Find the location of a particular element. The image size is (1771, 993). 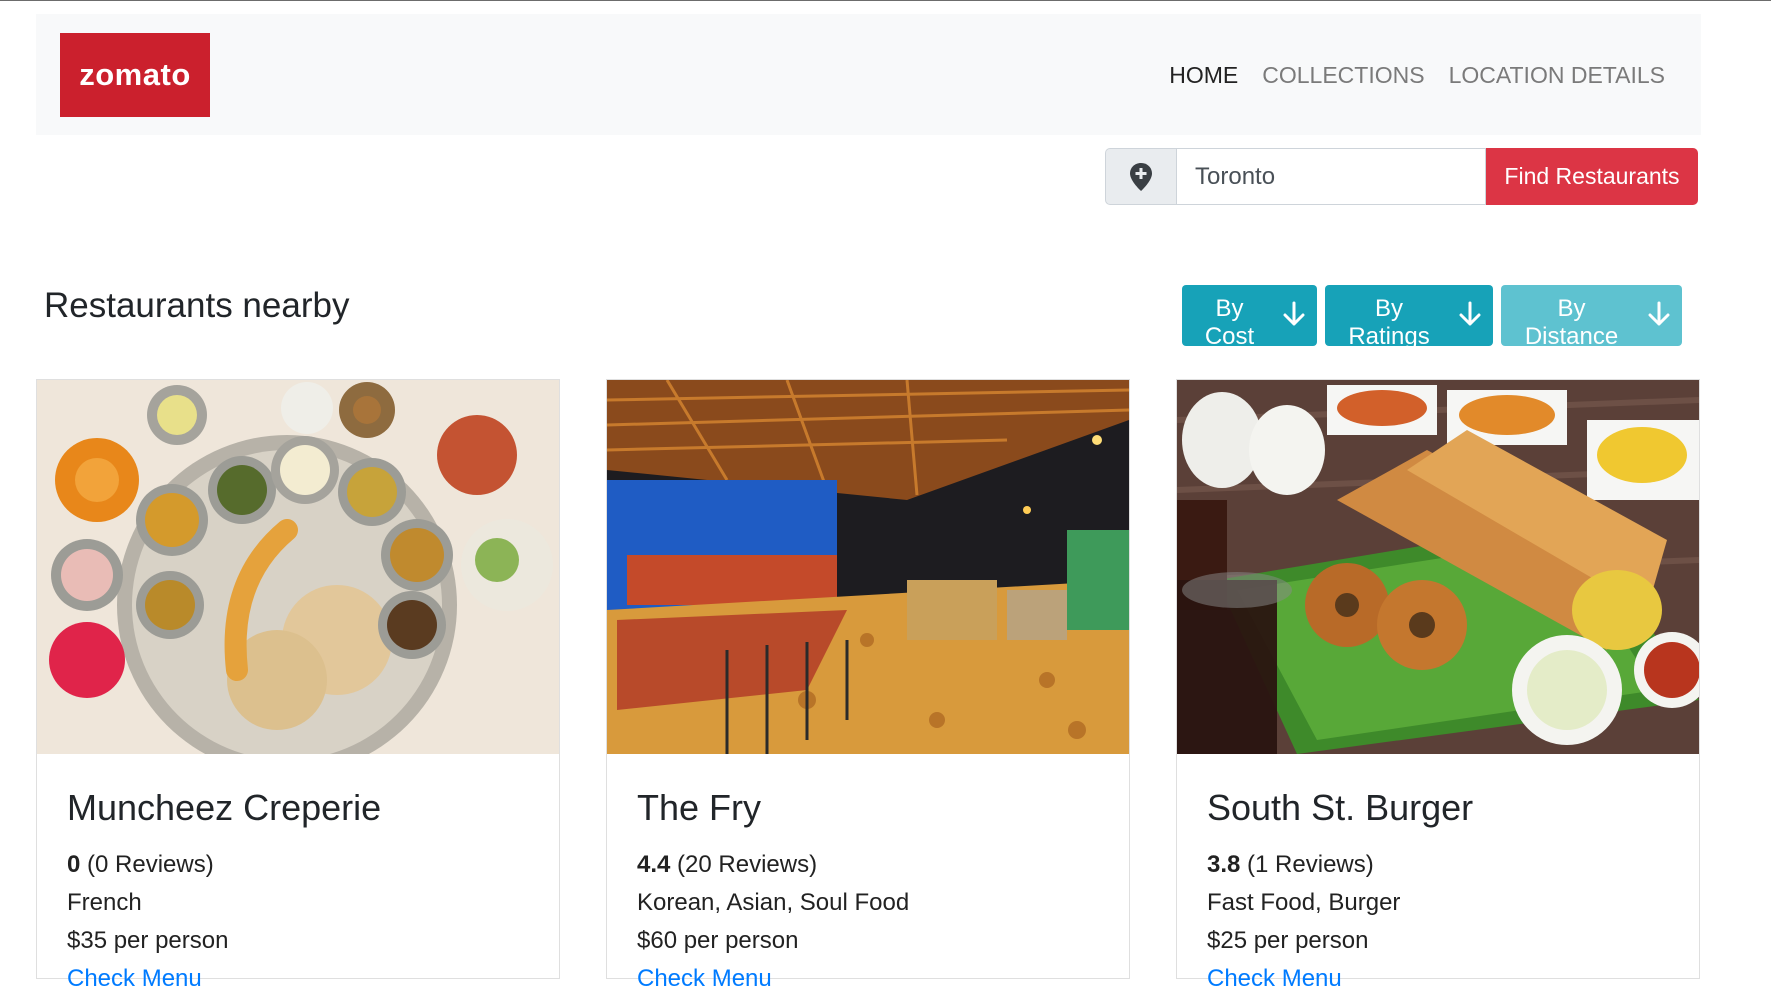

restaurant-name: South St. Burger is located at coordinates (1340, 807).